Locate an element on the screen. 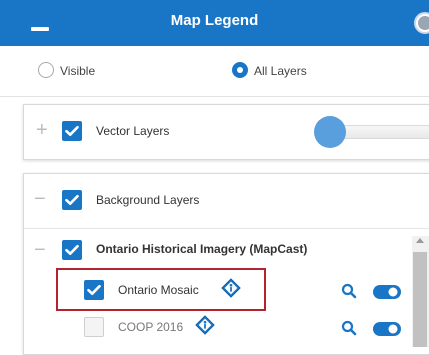 The image size is (429, 355). expand-plus-icon: + is located at coordinates (42, 130).